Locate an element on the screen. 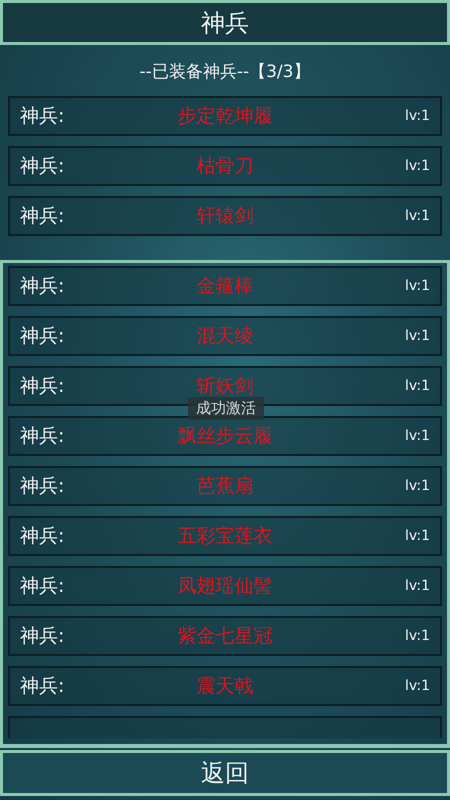 This screenshot has width=450, height=800. weapon-row: 神兵: 凤翅瑶仙髻 lv:1 is located at coordinates (225, 586).